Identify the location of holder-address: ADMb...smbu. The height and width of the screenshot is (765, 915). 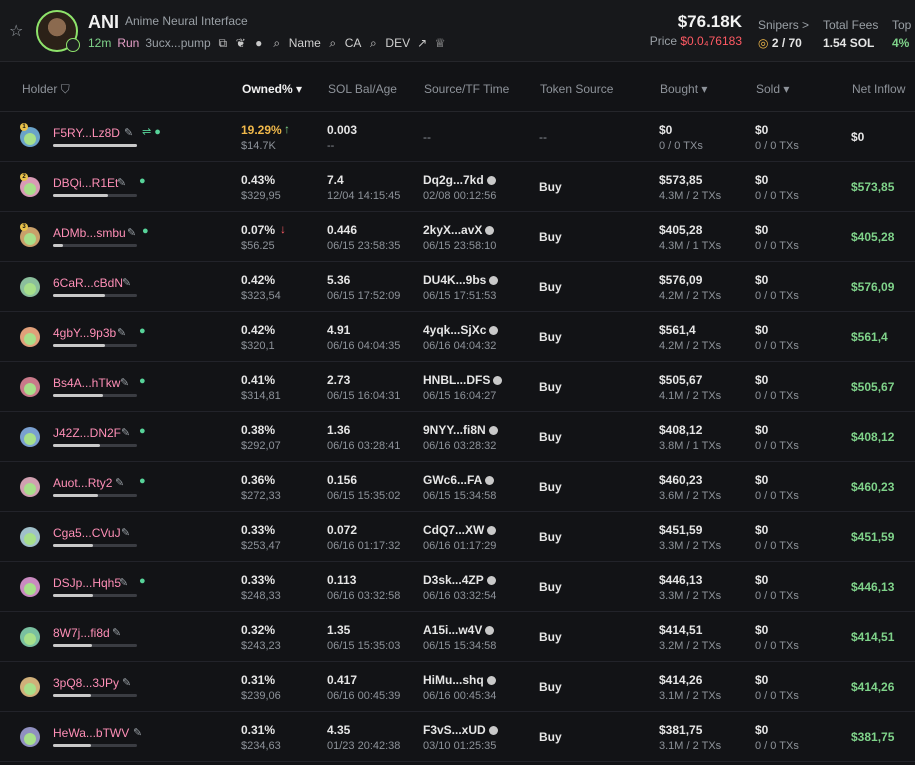
(89, 233).